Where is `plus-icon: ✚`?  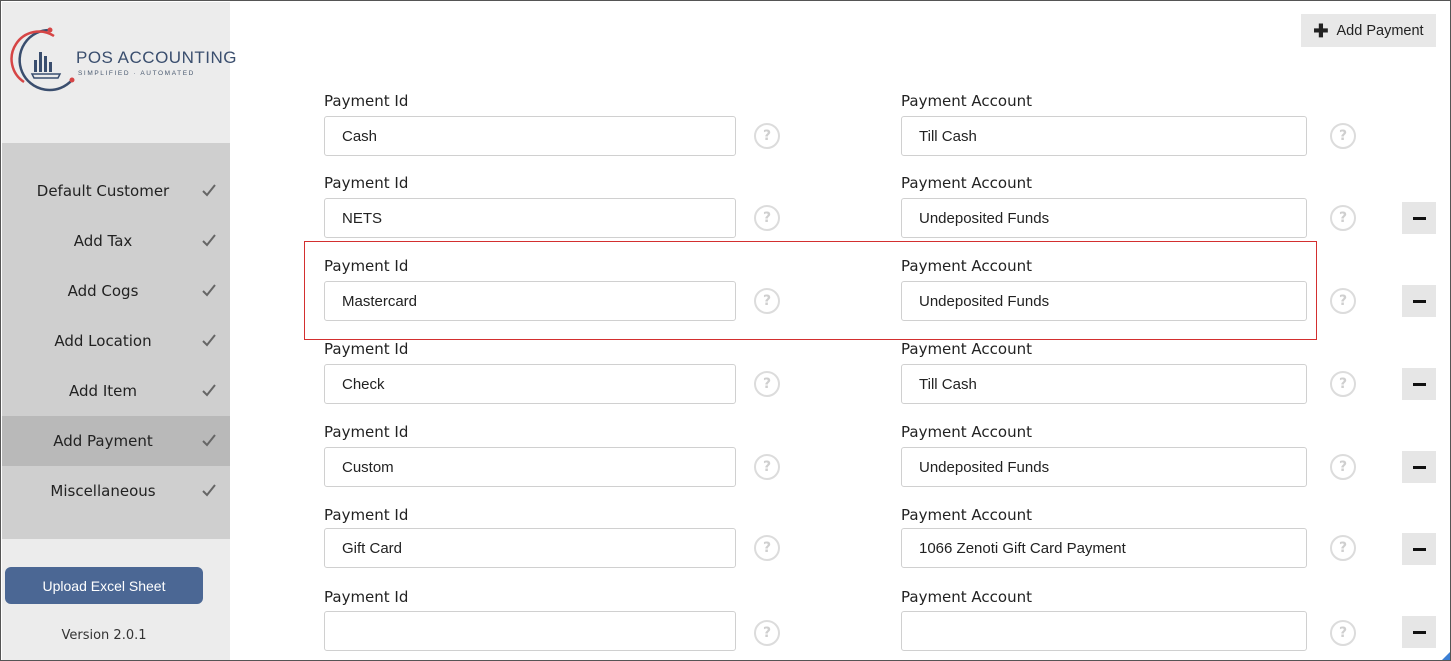 plus-icon: ✚ is located at coordinates (1321, 30).